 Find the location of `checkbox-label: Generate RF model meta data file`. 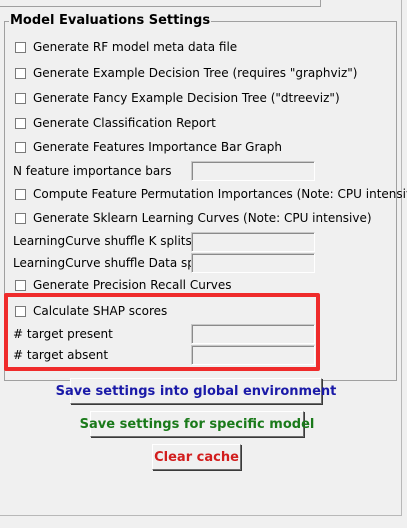

checkbox-label: Generate RF model meta data file is located at coordinates (135, 47).